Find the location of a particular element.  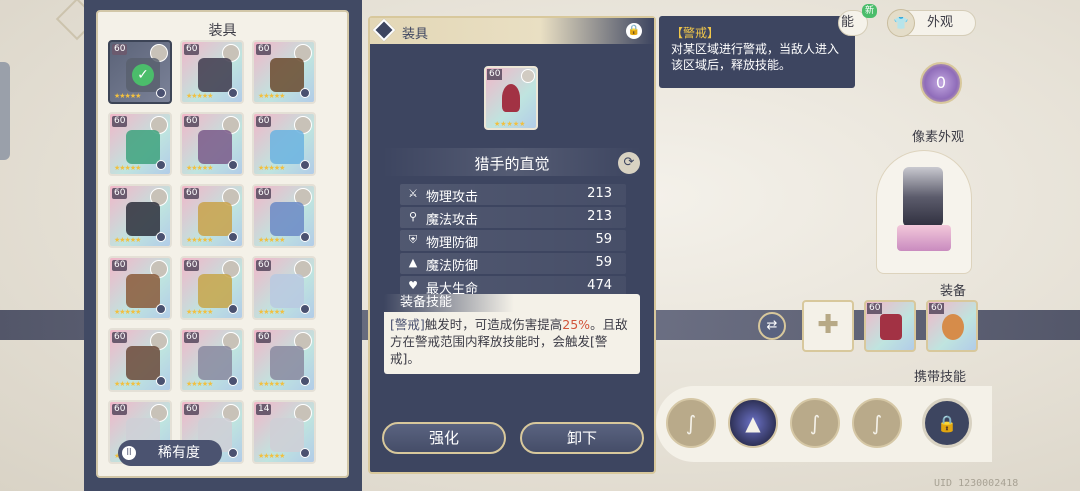

sword-icon: ⚔ is located at coordinates (413, 193).